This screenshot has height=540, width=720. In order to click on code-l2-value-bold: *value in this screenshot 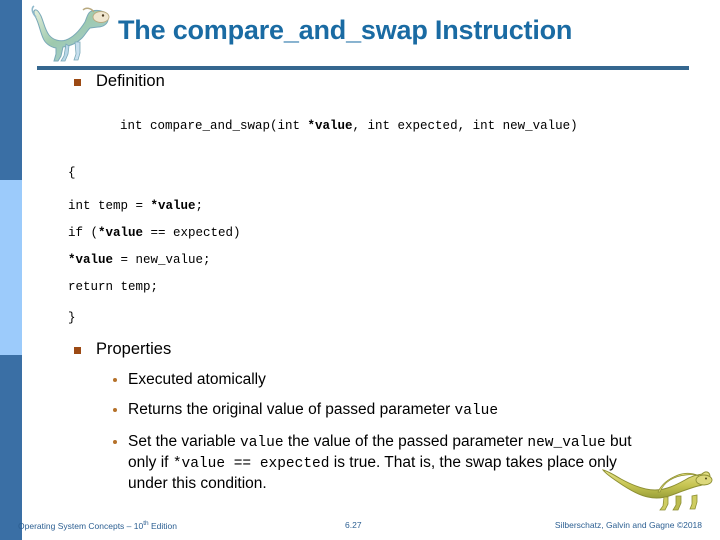, I will do `click(121, 233)`.